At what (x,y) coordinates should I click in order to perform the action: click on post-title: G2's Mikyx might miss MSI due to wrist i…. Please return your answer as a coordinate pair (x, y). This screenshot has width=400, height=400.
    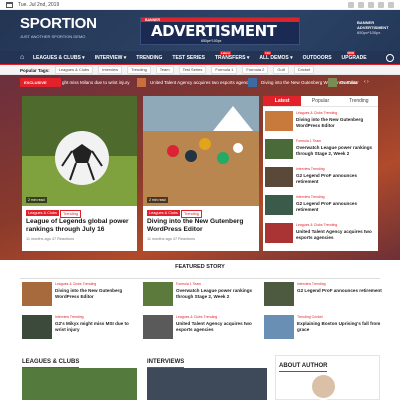
    Looking at the image, I should click on (97, 326).